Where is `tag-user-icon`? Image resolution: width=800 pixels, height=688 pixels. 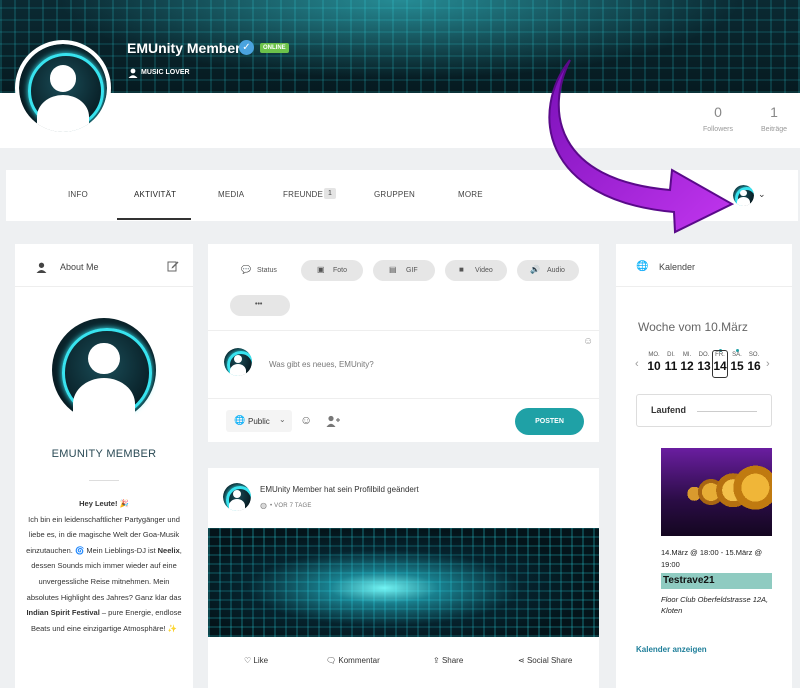 tag-user-icon is located at coordinates (333, 423).